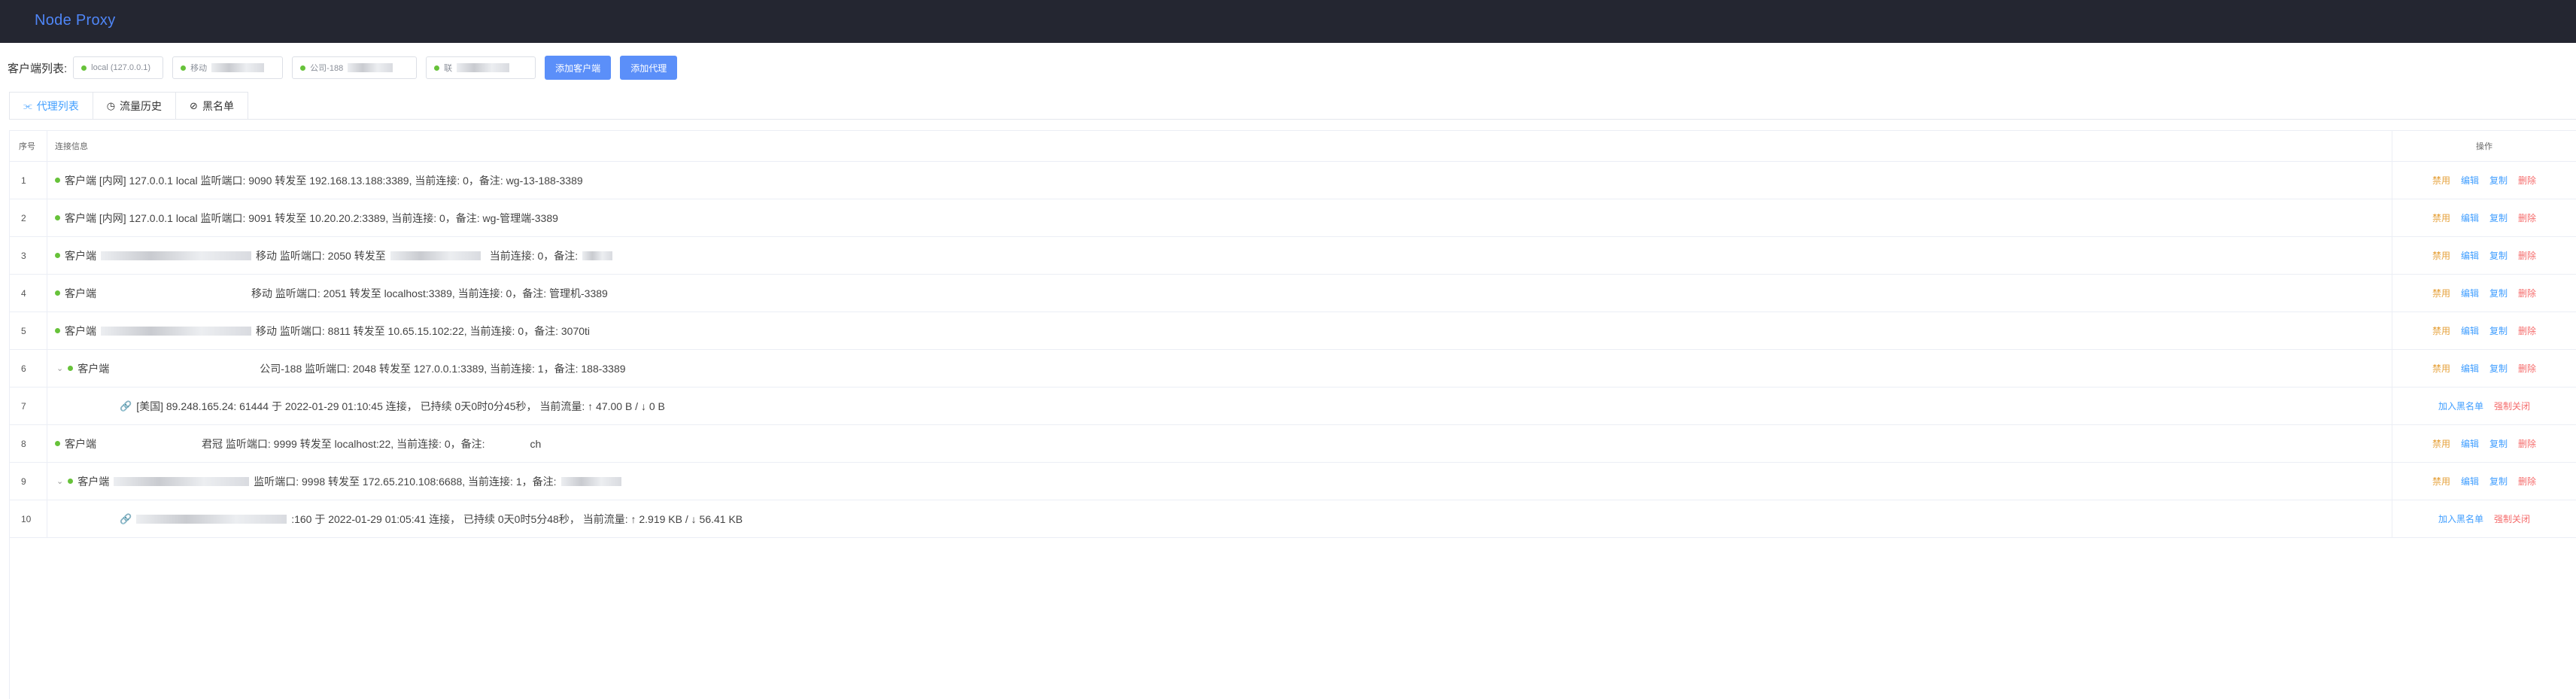  Describe the element at coordinates (121, 67) in the screenshot. I see `client-chip-label: local (127.0.0.1)` at that location.